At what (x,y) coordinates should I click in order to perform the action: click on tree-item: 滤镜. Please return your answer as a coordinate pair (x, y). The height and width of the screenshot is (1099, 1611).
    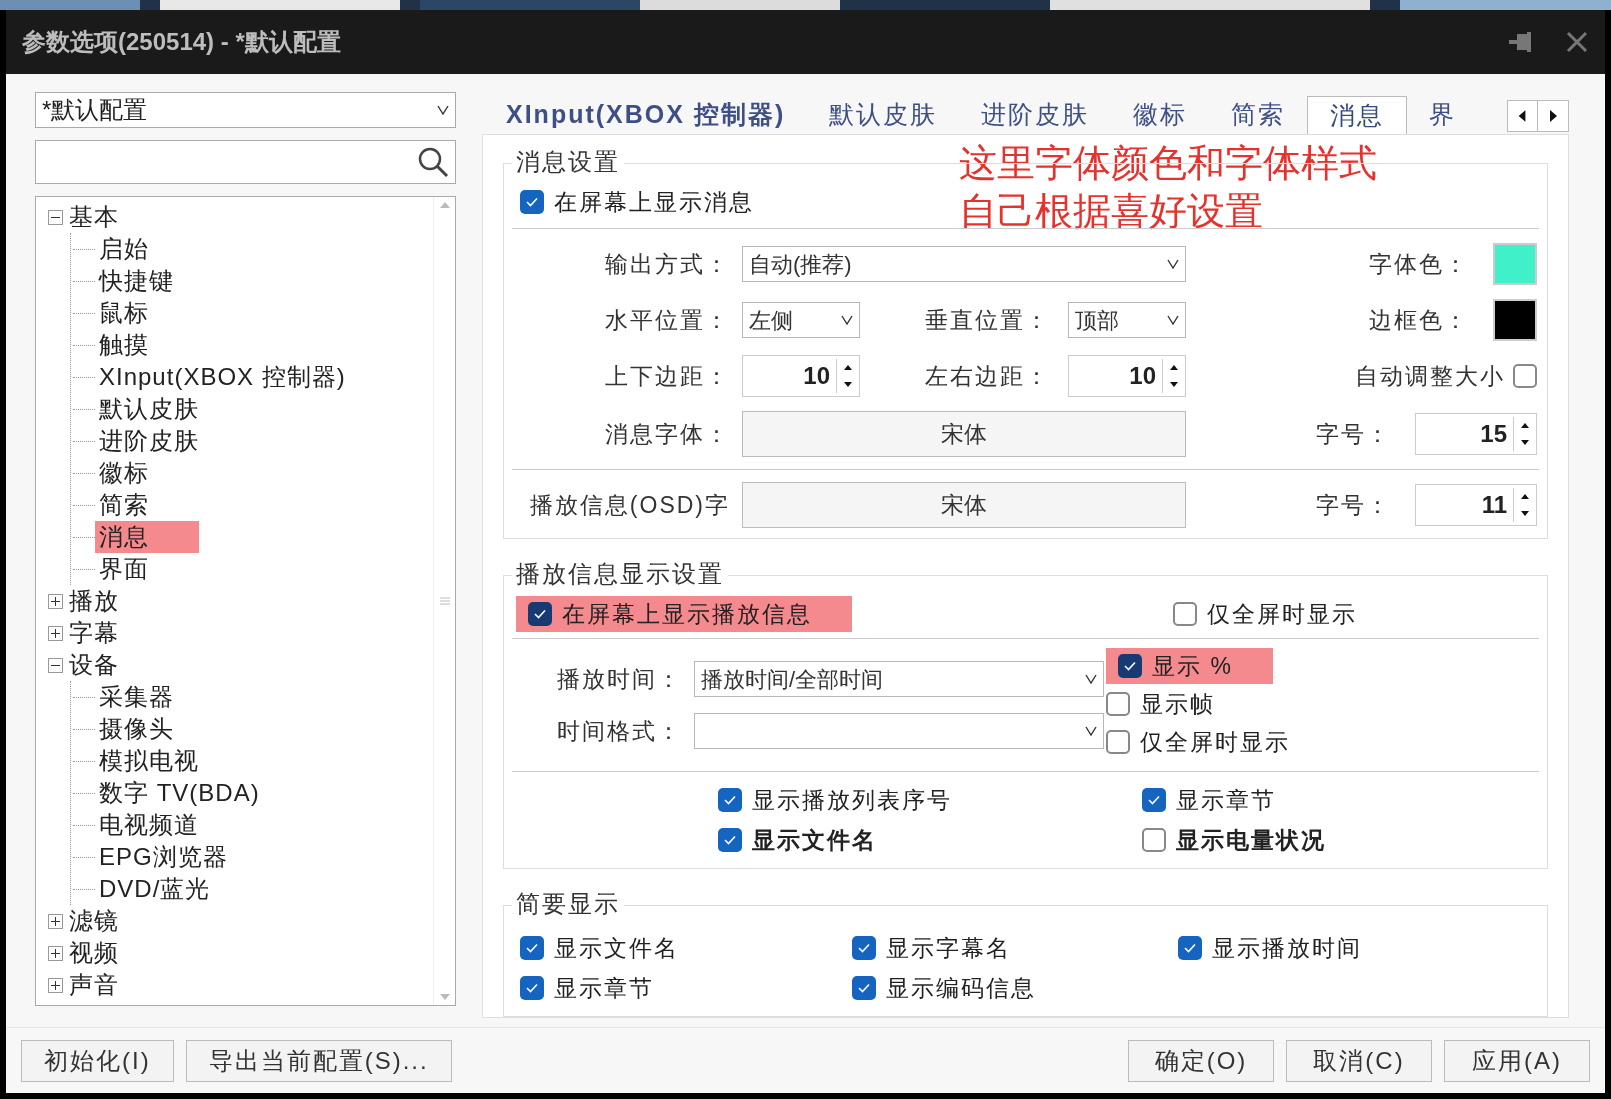
    Looking at the image, I should click on (94, 921).